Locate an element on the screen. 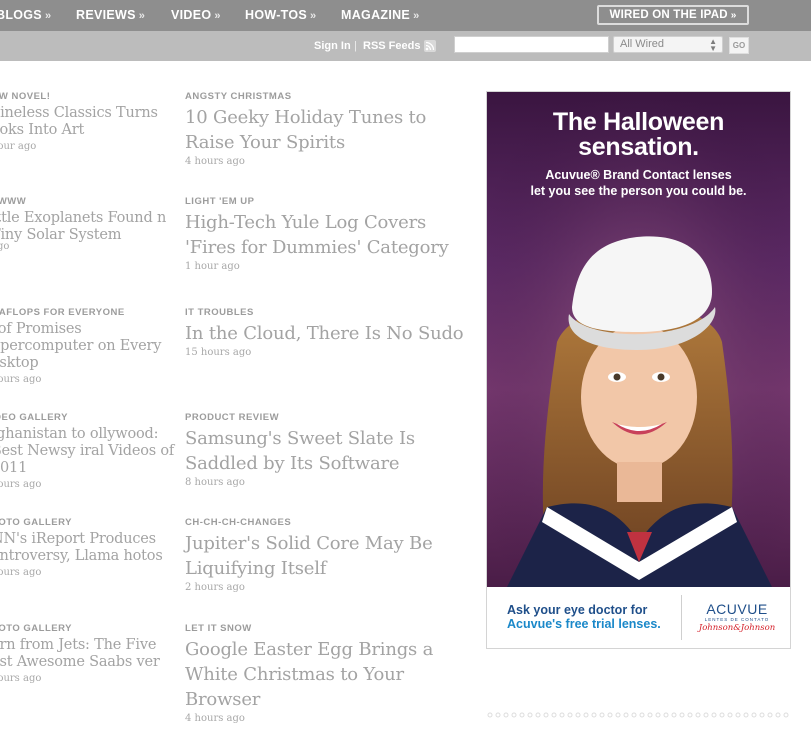 This screenshot has height=730, width=811. story-kicker: PRODUCT REVIEW is located at coordinates (232, 417).